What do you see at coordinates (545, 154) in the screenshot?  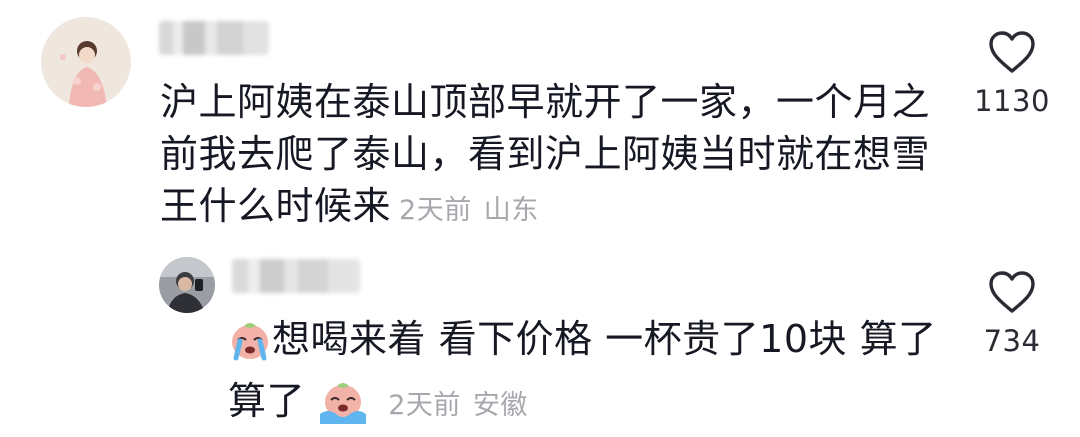 I see `comment-line: 前我去爬了泰山，看到沪上阿姨当时就在想雪` at bounding box center [545, 154].